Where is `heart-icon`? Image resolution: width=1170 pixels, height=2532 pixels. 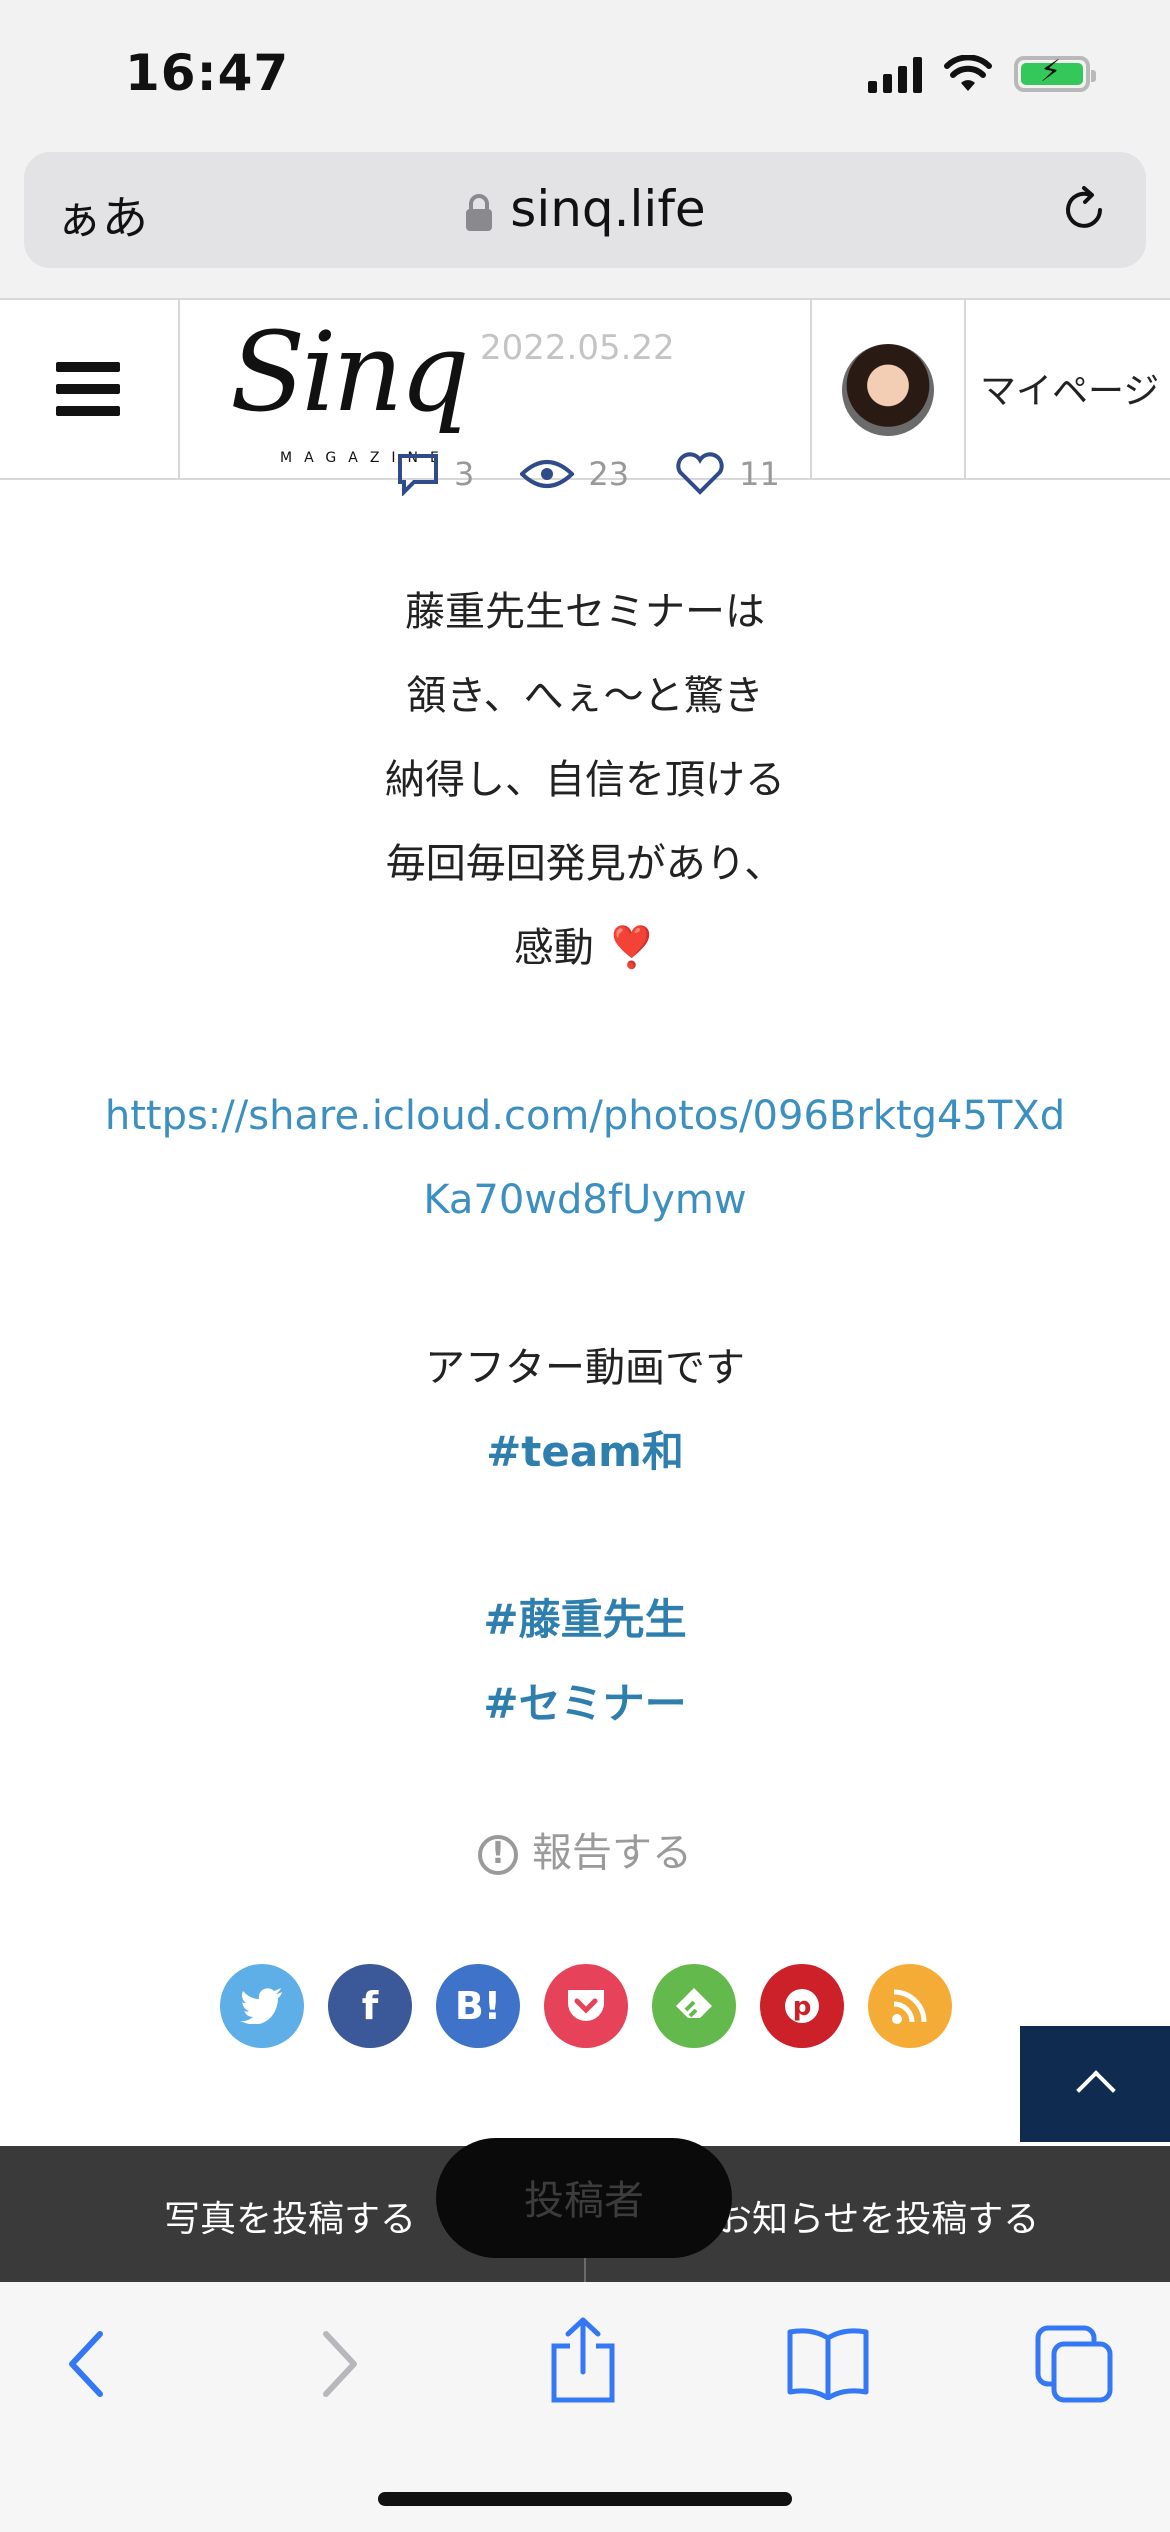 heart-icon is located at coordinates (700, 473).